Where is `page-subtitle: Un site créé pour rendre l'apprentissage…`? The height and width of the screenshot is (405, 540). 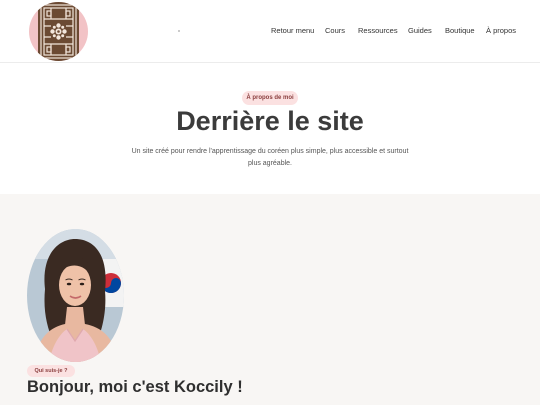
page-subtitle: Un site créé pour rendre l'apprentissage… is located at coordinates (270, 157).